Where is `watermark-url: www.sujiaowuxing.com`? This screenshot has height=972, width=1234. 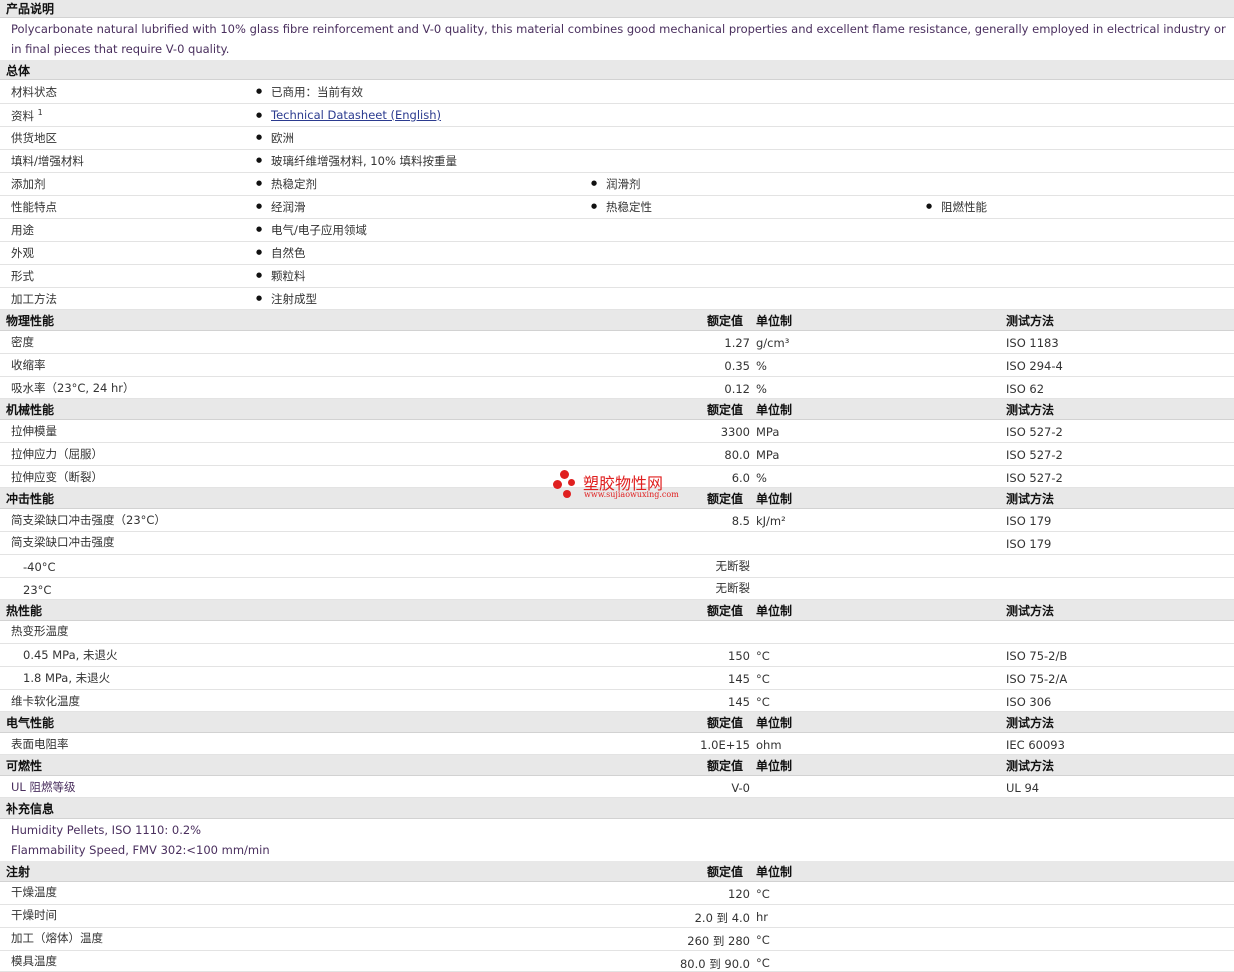 watermark-url: www.sujiaowuxing.com is located at coordinates (631, 494).